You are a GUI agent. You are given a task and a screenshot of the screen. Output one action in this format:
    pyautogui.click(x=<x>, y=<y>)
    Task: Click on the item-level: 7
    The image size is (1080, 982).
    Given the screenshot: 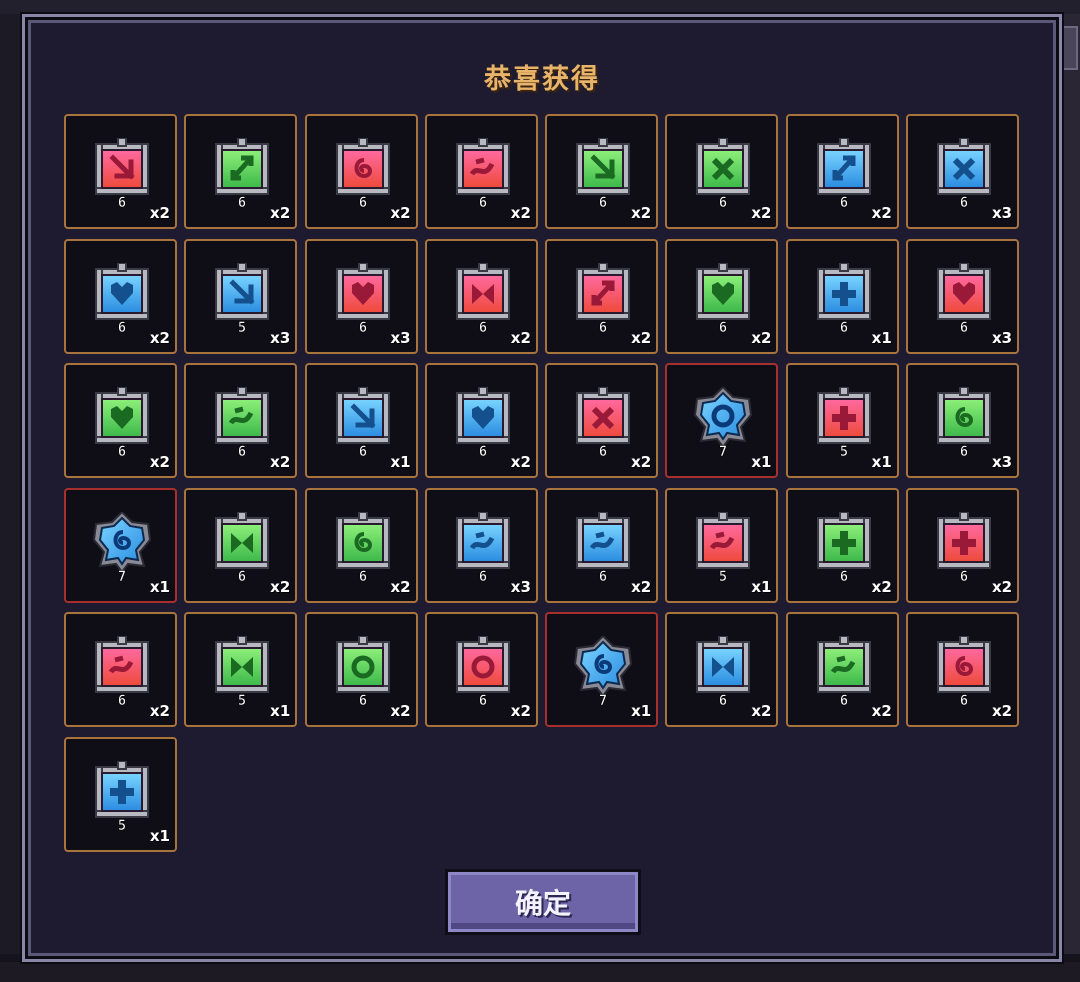 What is the action you would take?
    pyautogui.click(x=603, y=699)
    